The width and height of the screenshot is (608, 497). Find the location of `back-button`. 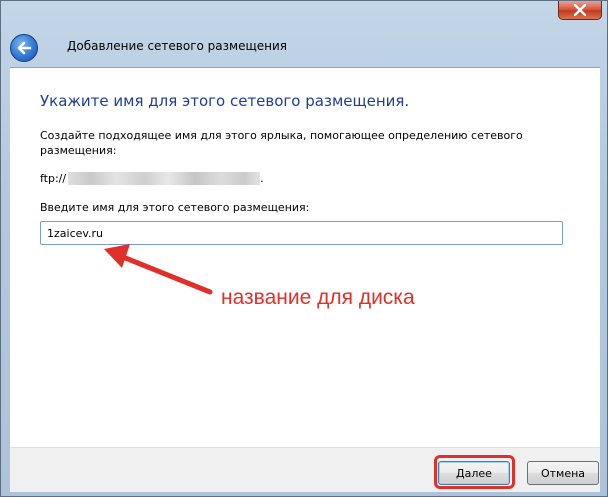

back-button is located at coordinates (24, 48).